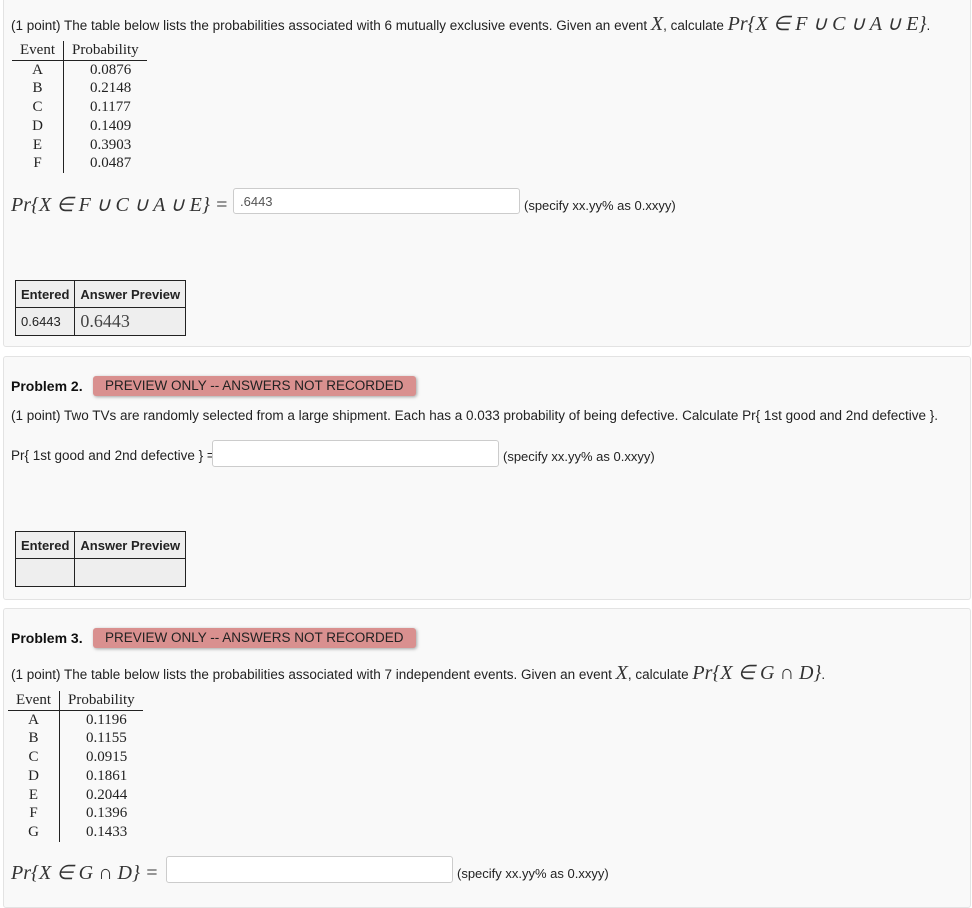 The height and width of the screenshot is (908, 972). Describe the element at coordinates (111, 163) in the screenshot. I see `probability-cell: 0.0487` at that location.